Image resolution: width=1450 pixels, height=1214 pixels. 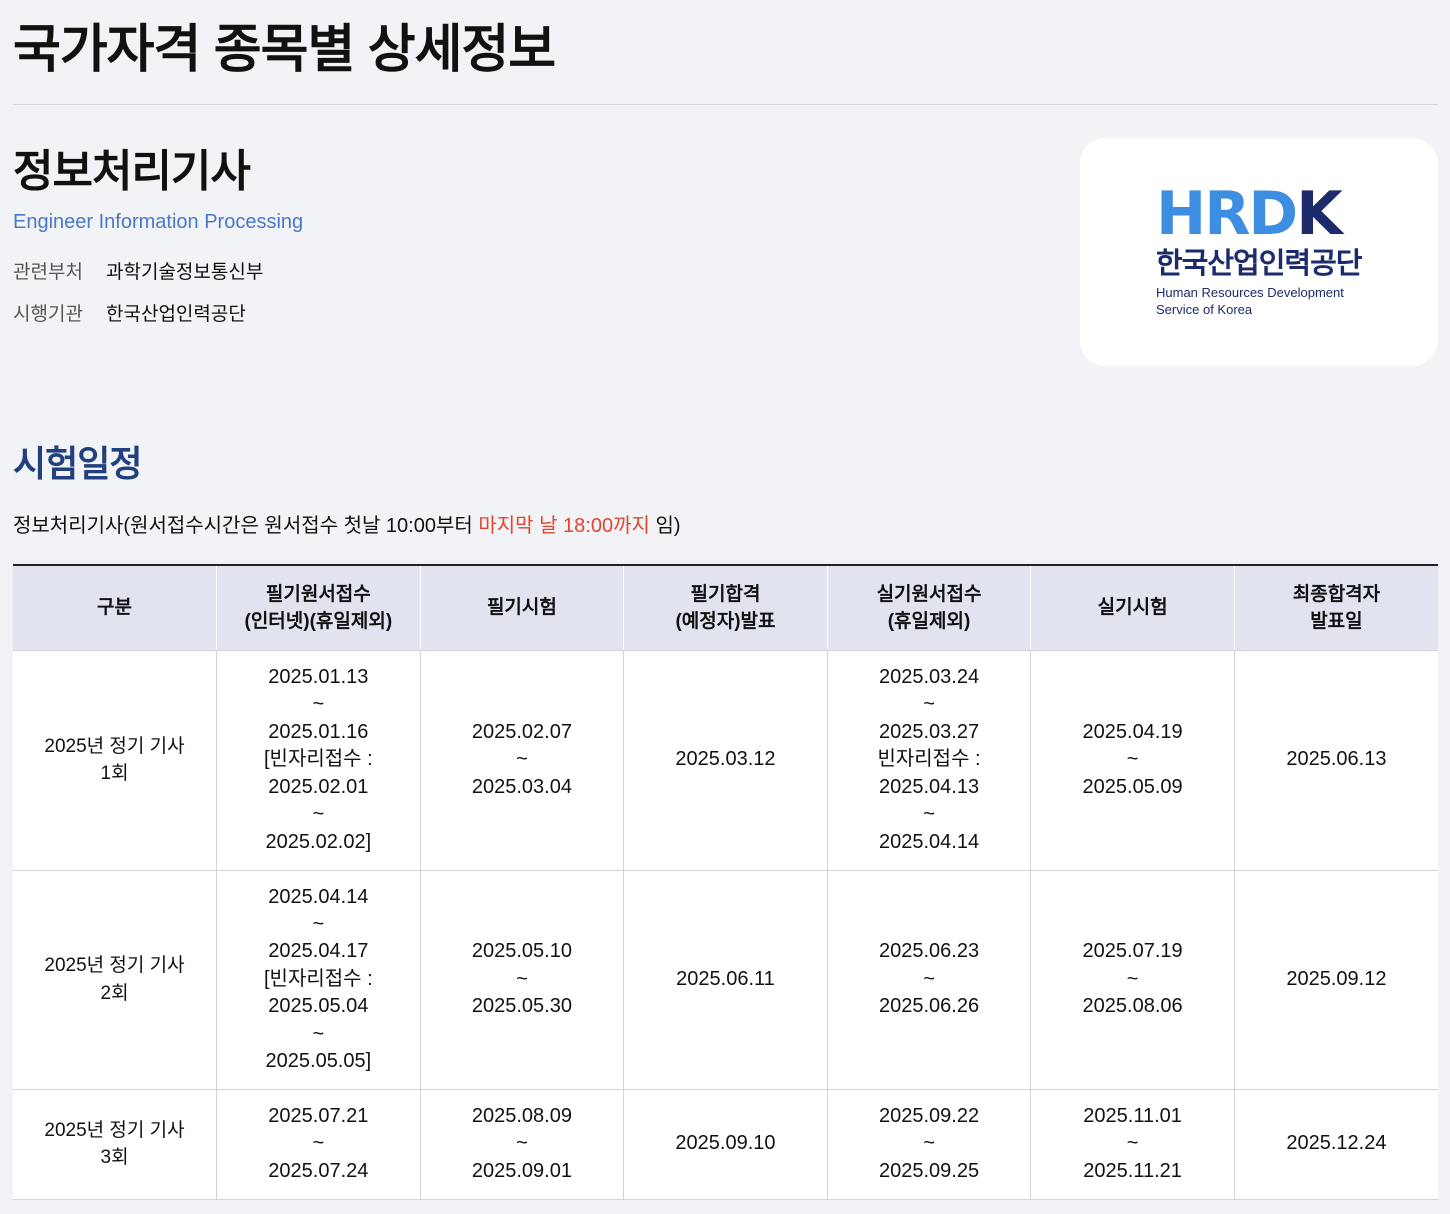 I want to click on cell-line: 2025.04.13, so click(x=929, y=786).